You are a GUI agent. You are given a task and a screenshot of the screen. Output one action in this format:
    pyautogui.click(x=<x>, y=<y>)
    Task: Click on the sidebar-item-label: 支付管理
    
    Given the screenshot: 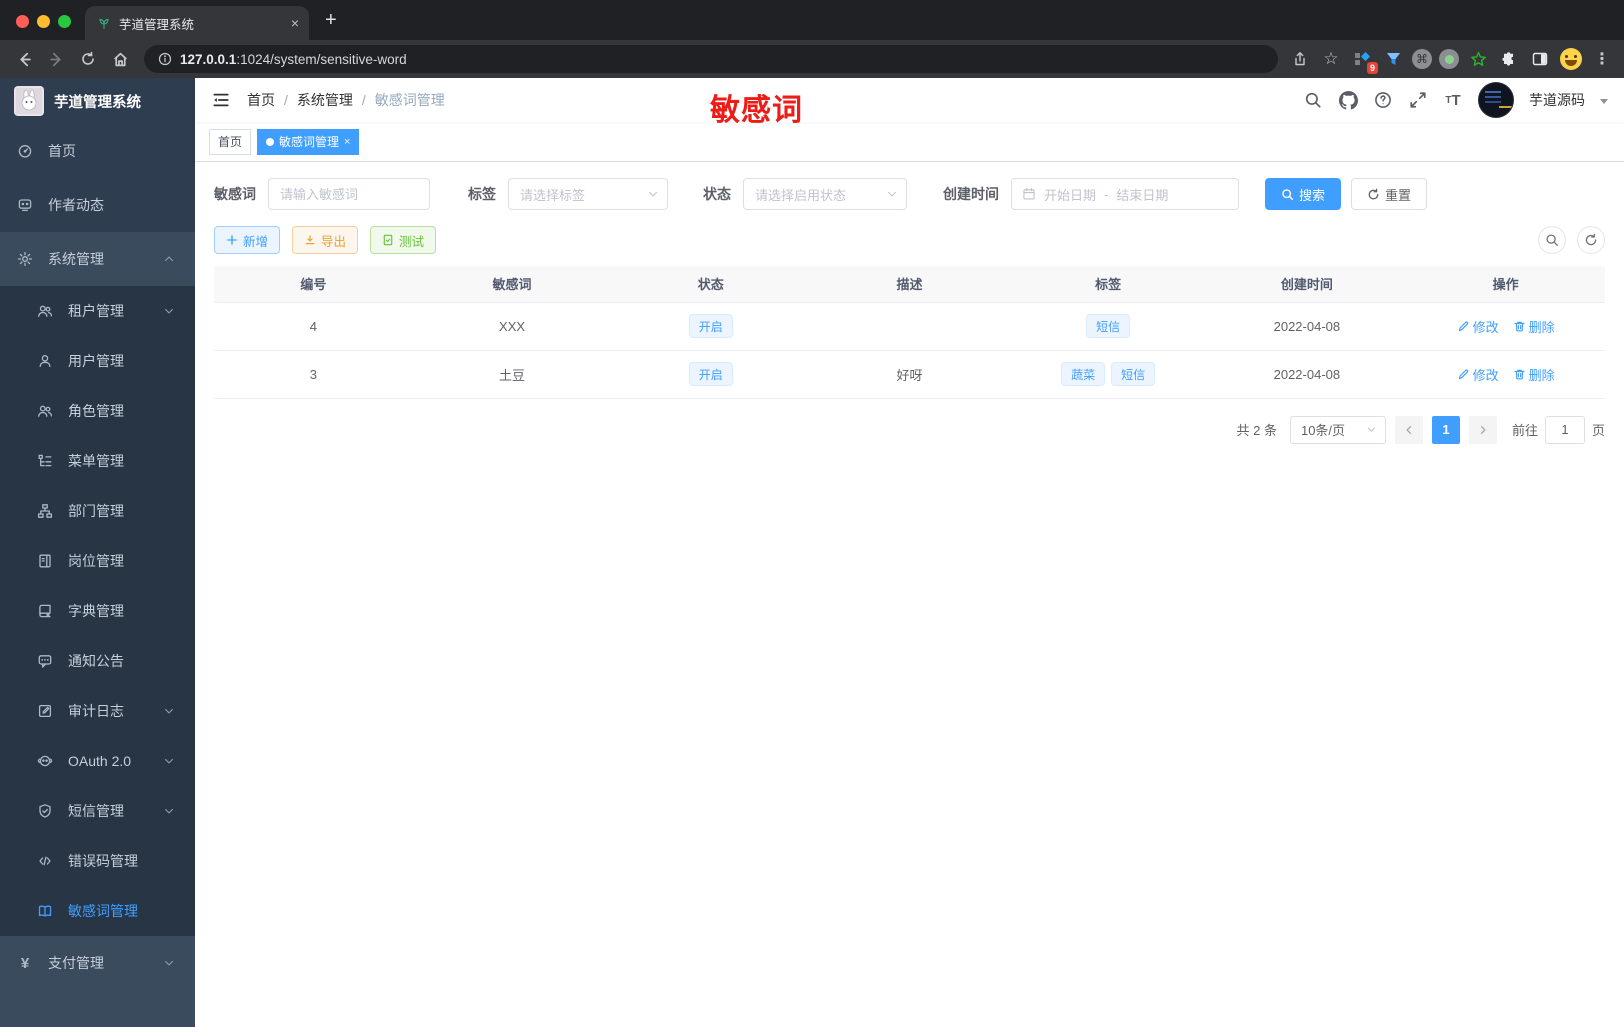 What is the action you would take?
    pyautogui.click(x=76, y=963)
    